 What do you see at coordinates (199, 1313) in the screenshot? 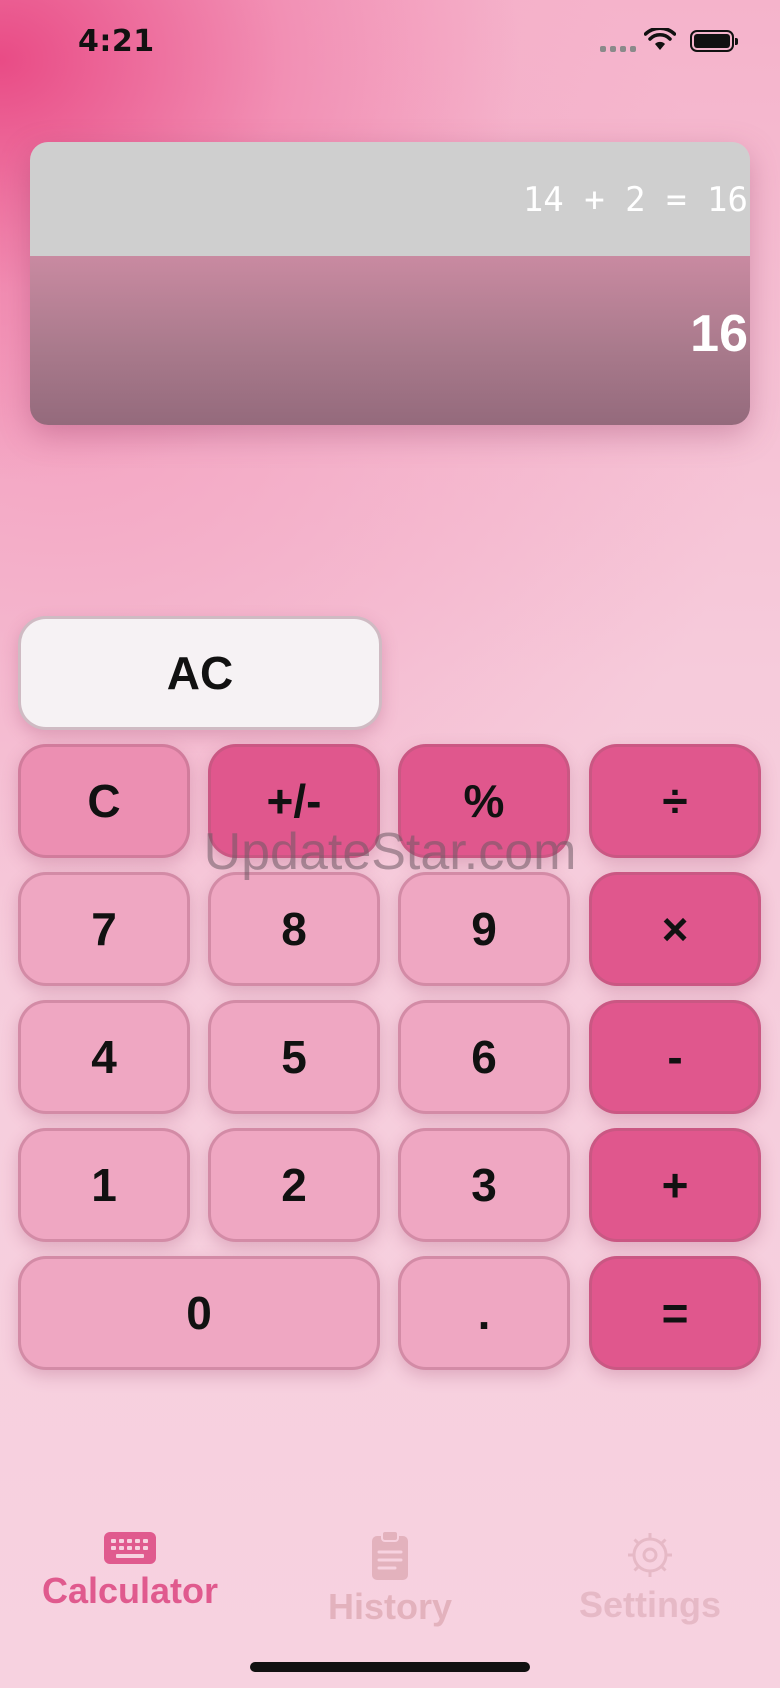
I see `digit-0-button: 0` at bounding box center [199, 1313].